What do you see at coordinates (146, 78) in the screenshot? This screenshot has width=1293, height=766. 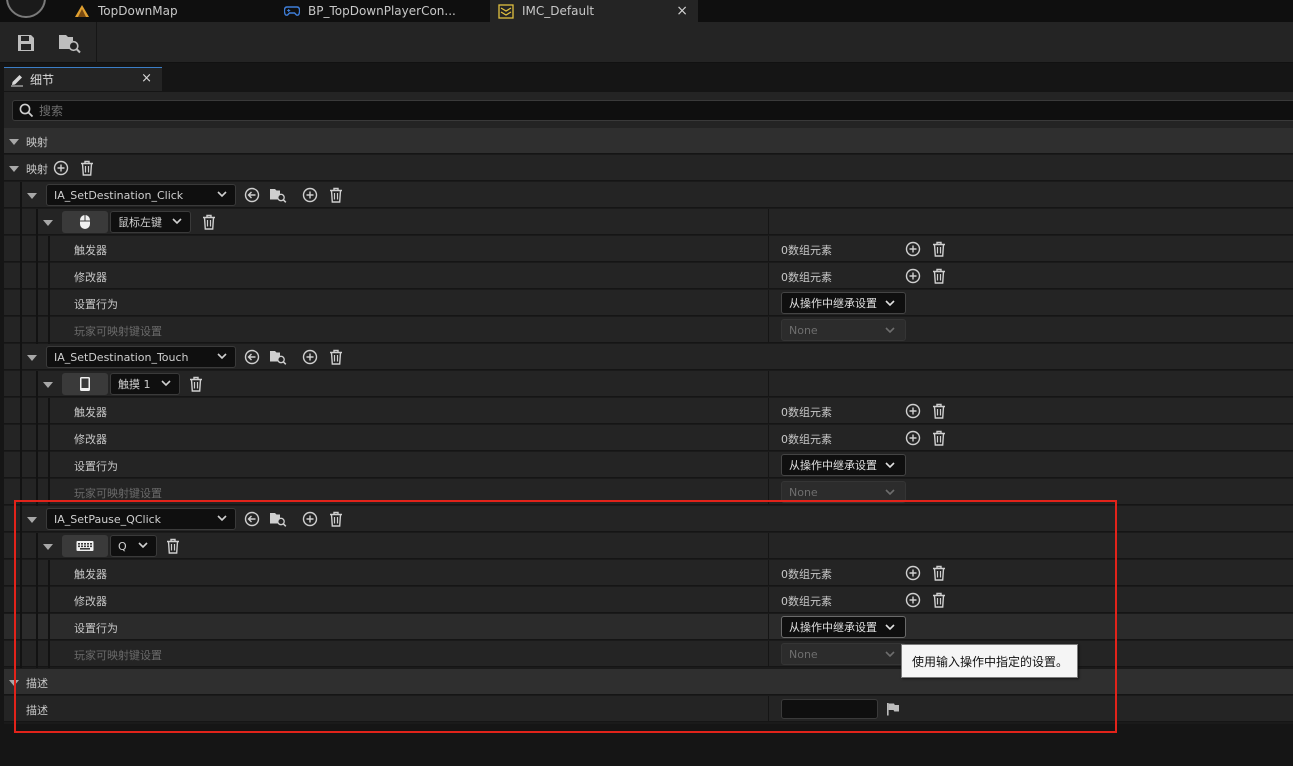 I see `close-details-icon: ×` at bounding box center [146, 78].